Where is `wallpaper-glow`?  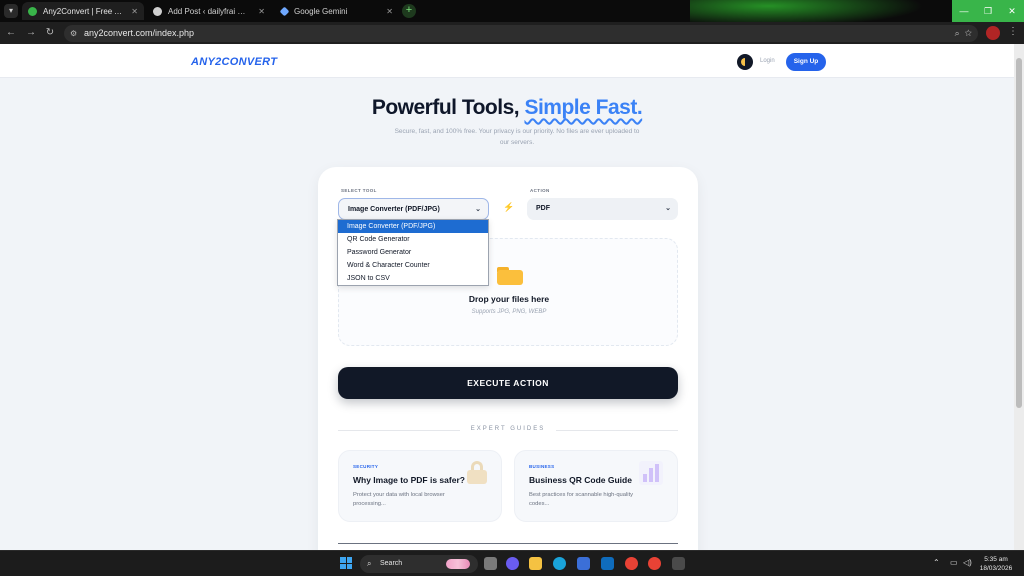 wallpaper-glow is located at coordinates (820, 11).